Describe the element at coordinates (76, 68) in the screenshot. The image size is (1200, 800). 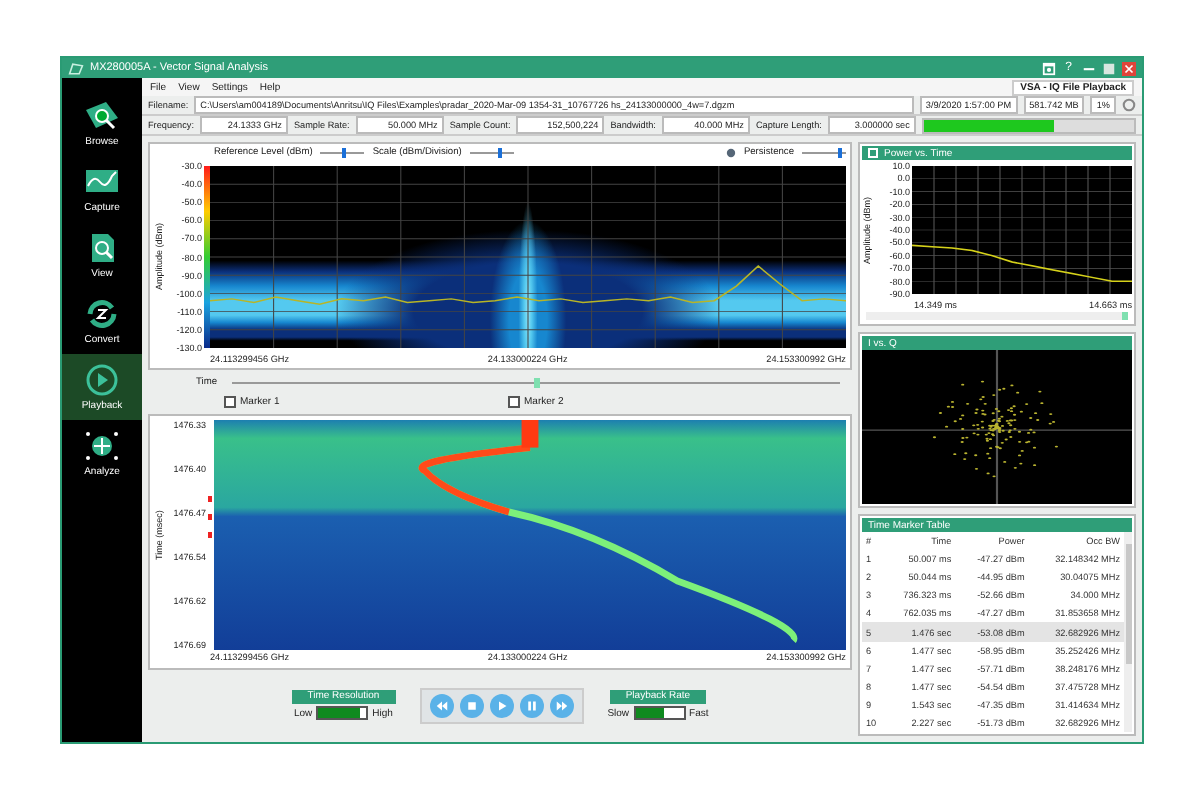
I see `app-icon` at that location.